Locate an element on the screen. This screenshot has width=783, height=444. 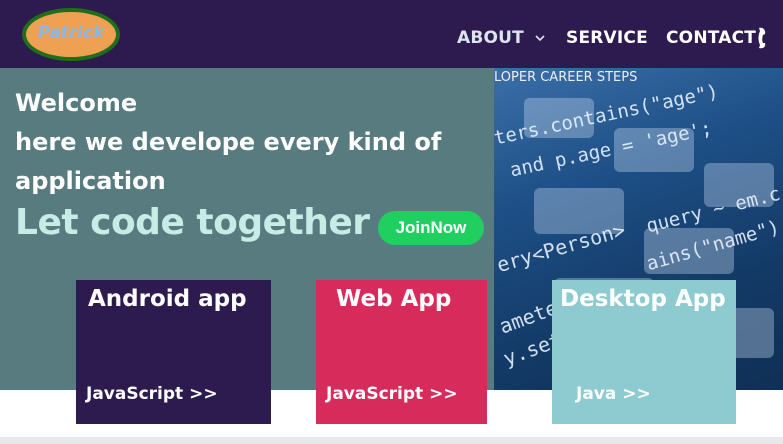
service-card-web: Web App JavaScript >> is located at coordinates (401, 352).